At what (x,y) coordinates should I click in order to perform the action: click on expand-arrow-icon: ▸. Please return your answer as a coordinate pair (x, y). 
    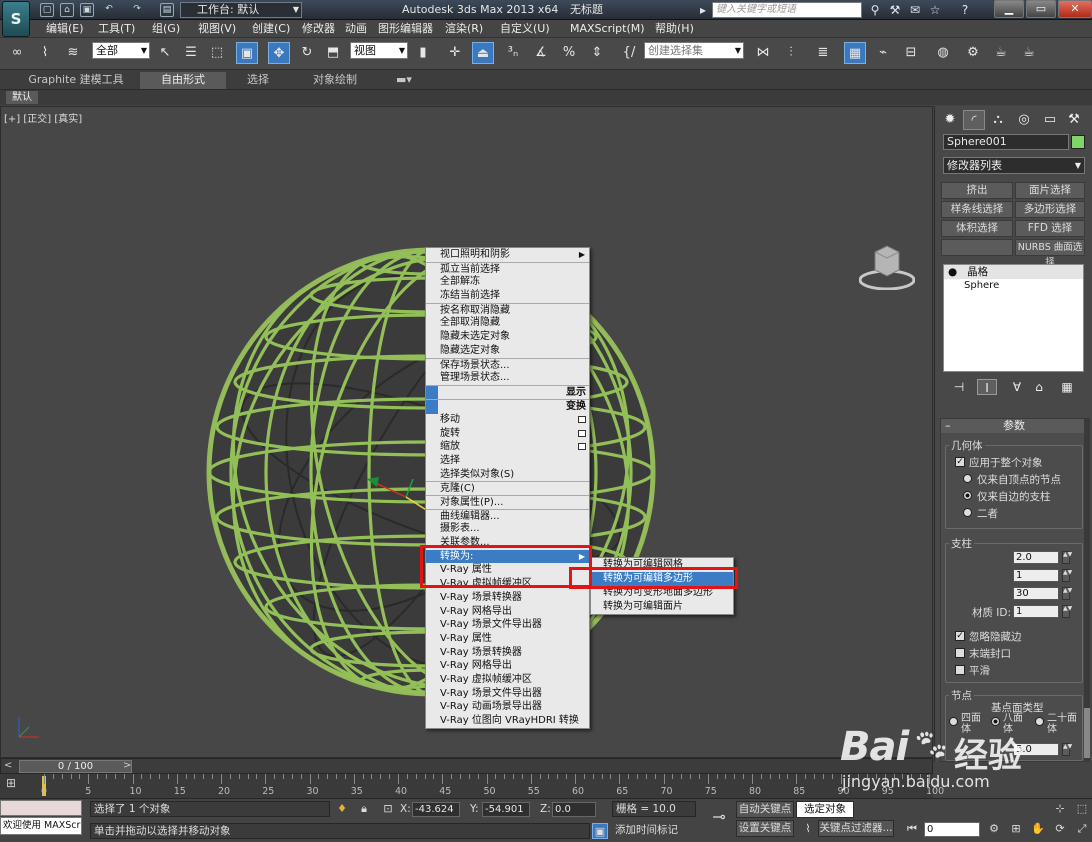
    Looking at the image, I should click on (703, 10).